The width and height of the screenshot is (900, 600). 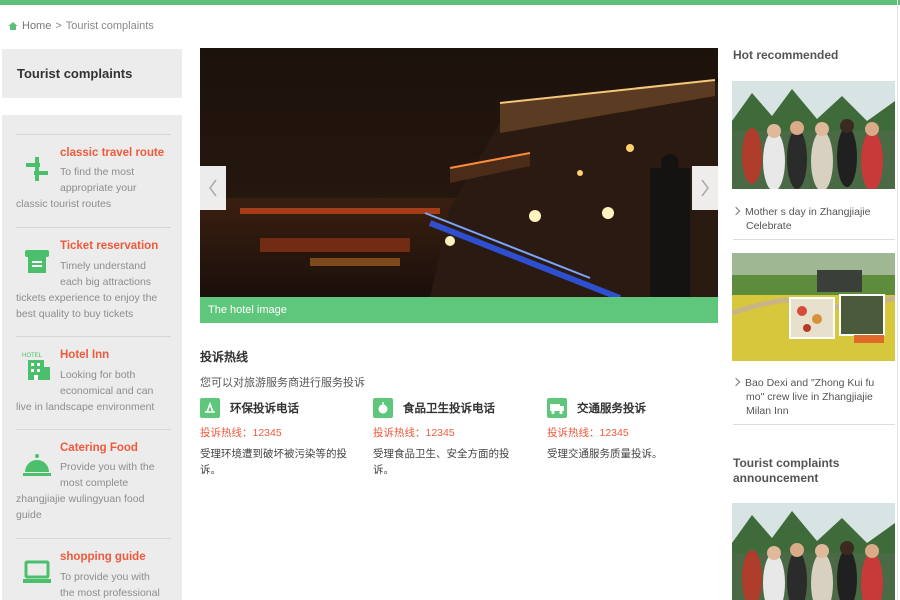 What do you see at coordinates (105, 577) in the screenshot?
I see `sidebar-item-desc: To provide you with` at bounding box center [105, 577].